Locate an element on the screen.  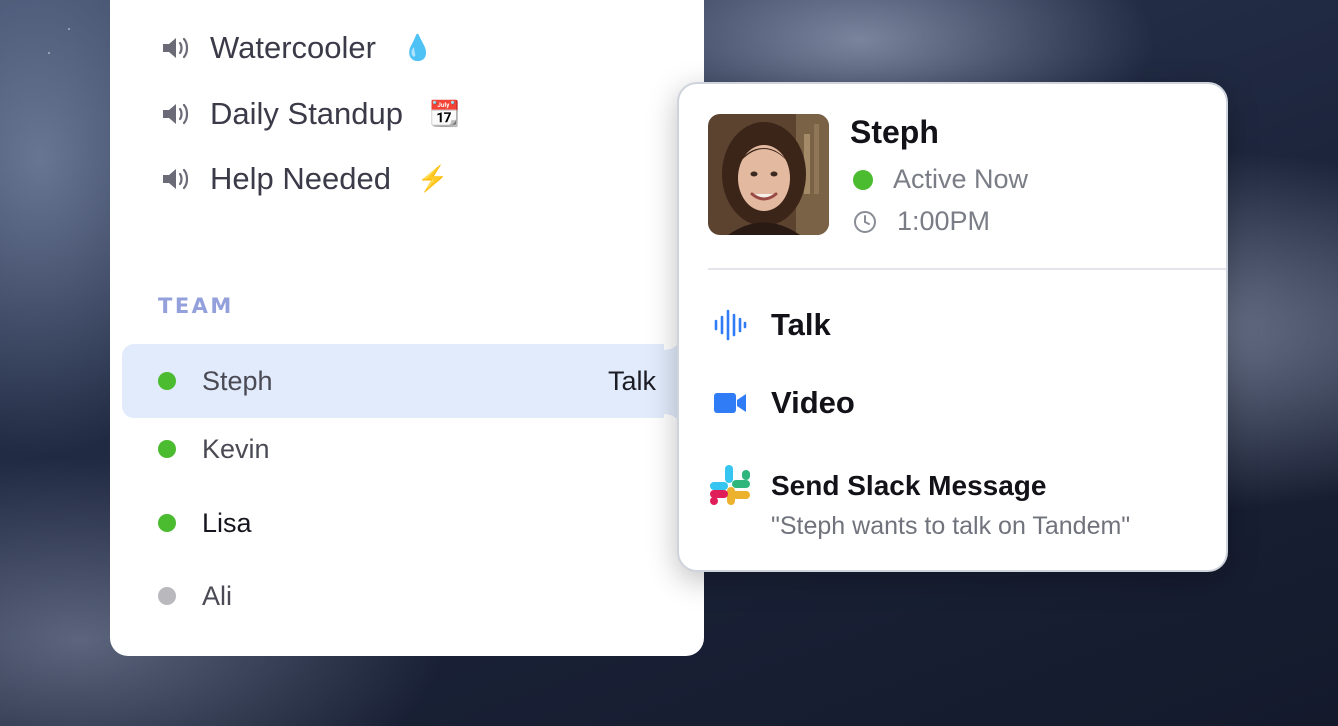
member-name: Steph is located at coordinates (237, 380).